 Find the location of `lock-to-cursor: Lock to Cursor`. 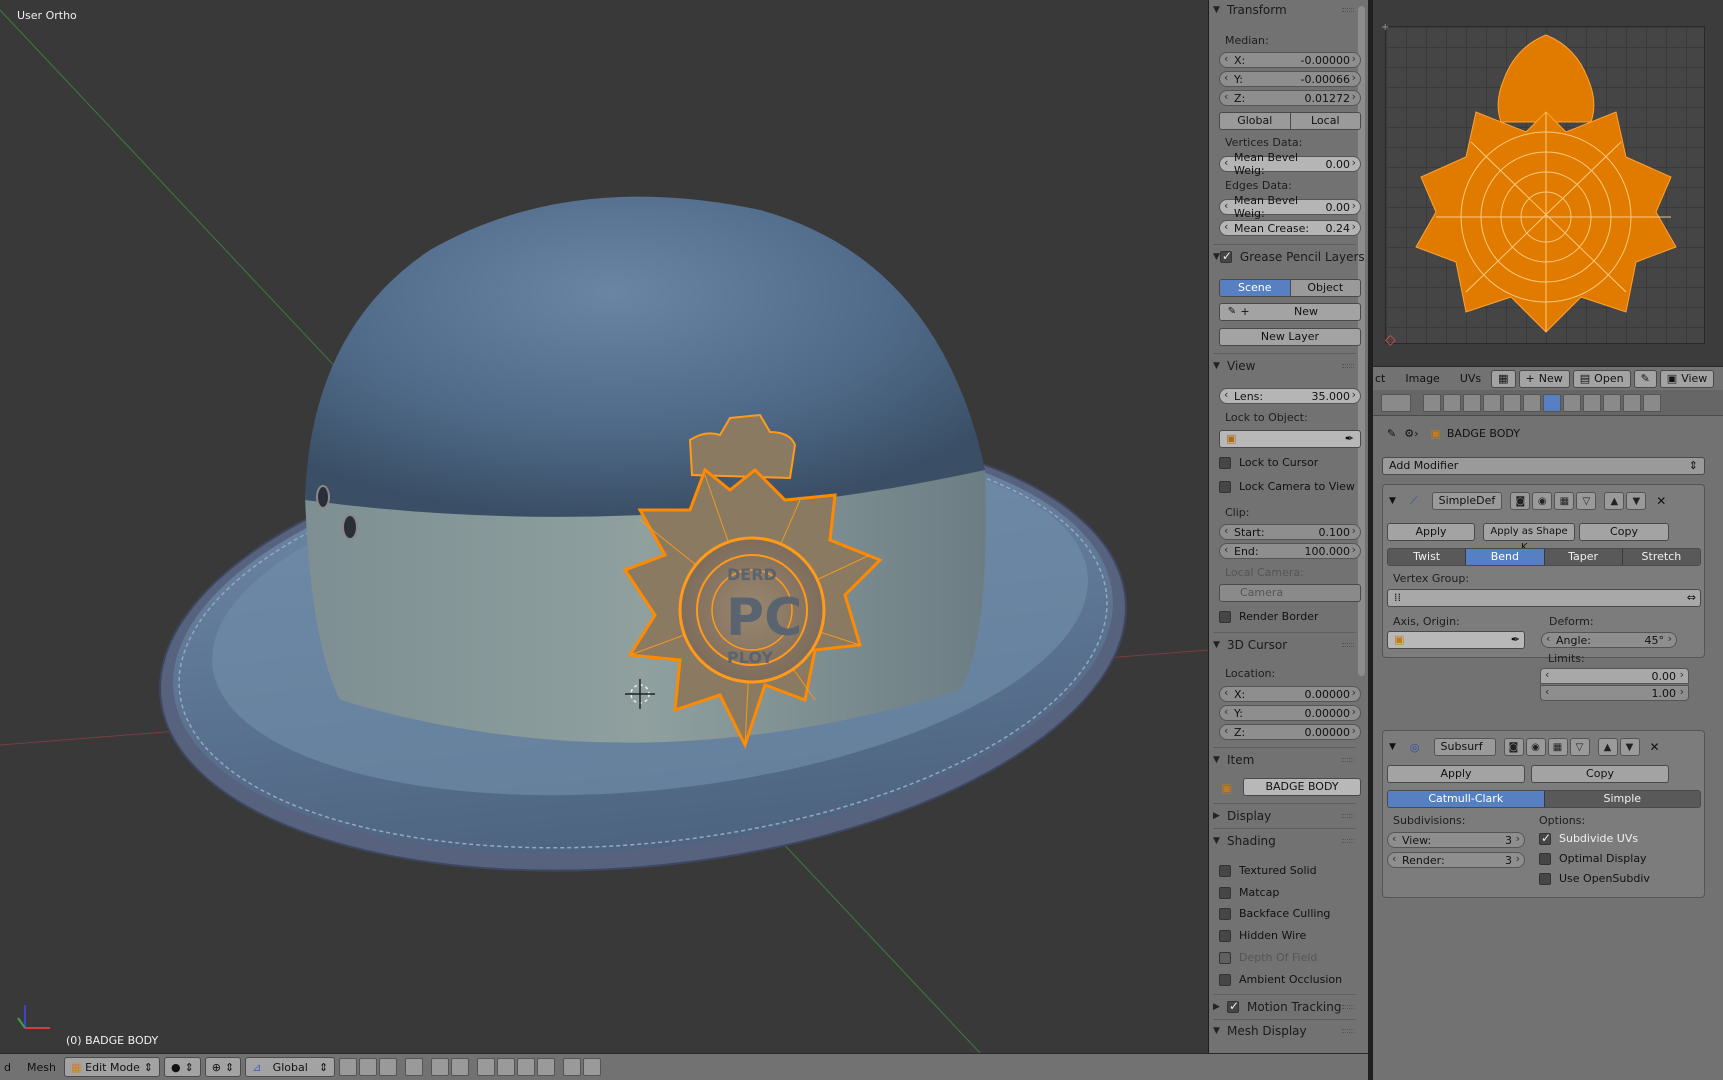

lock-to-cursor: Lock to Cursor is located at coordinates (1268, 462).